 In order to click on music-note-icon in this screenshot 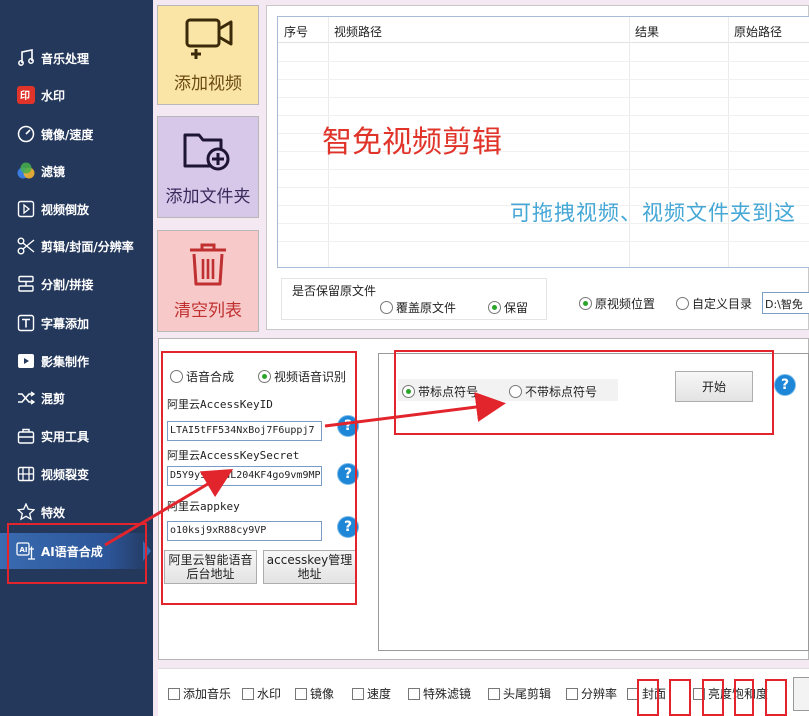, I will do `click(26, 58)`.